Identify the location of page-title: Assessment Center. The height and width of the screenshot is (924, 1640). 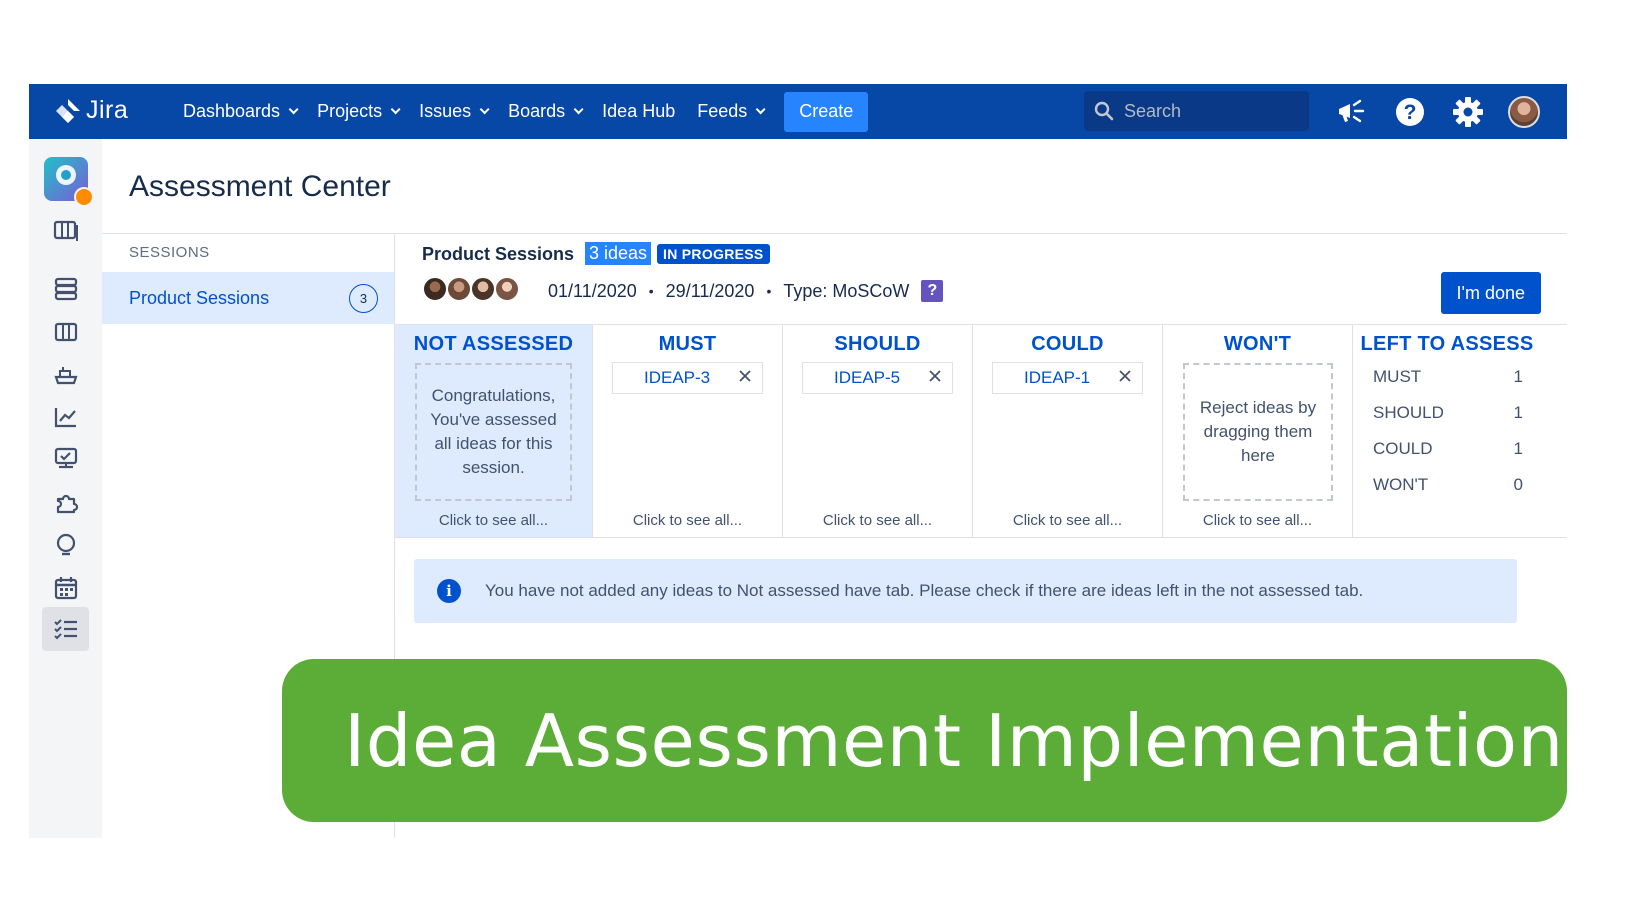
(260, 186).